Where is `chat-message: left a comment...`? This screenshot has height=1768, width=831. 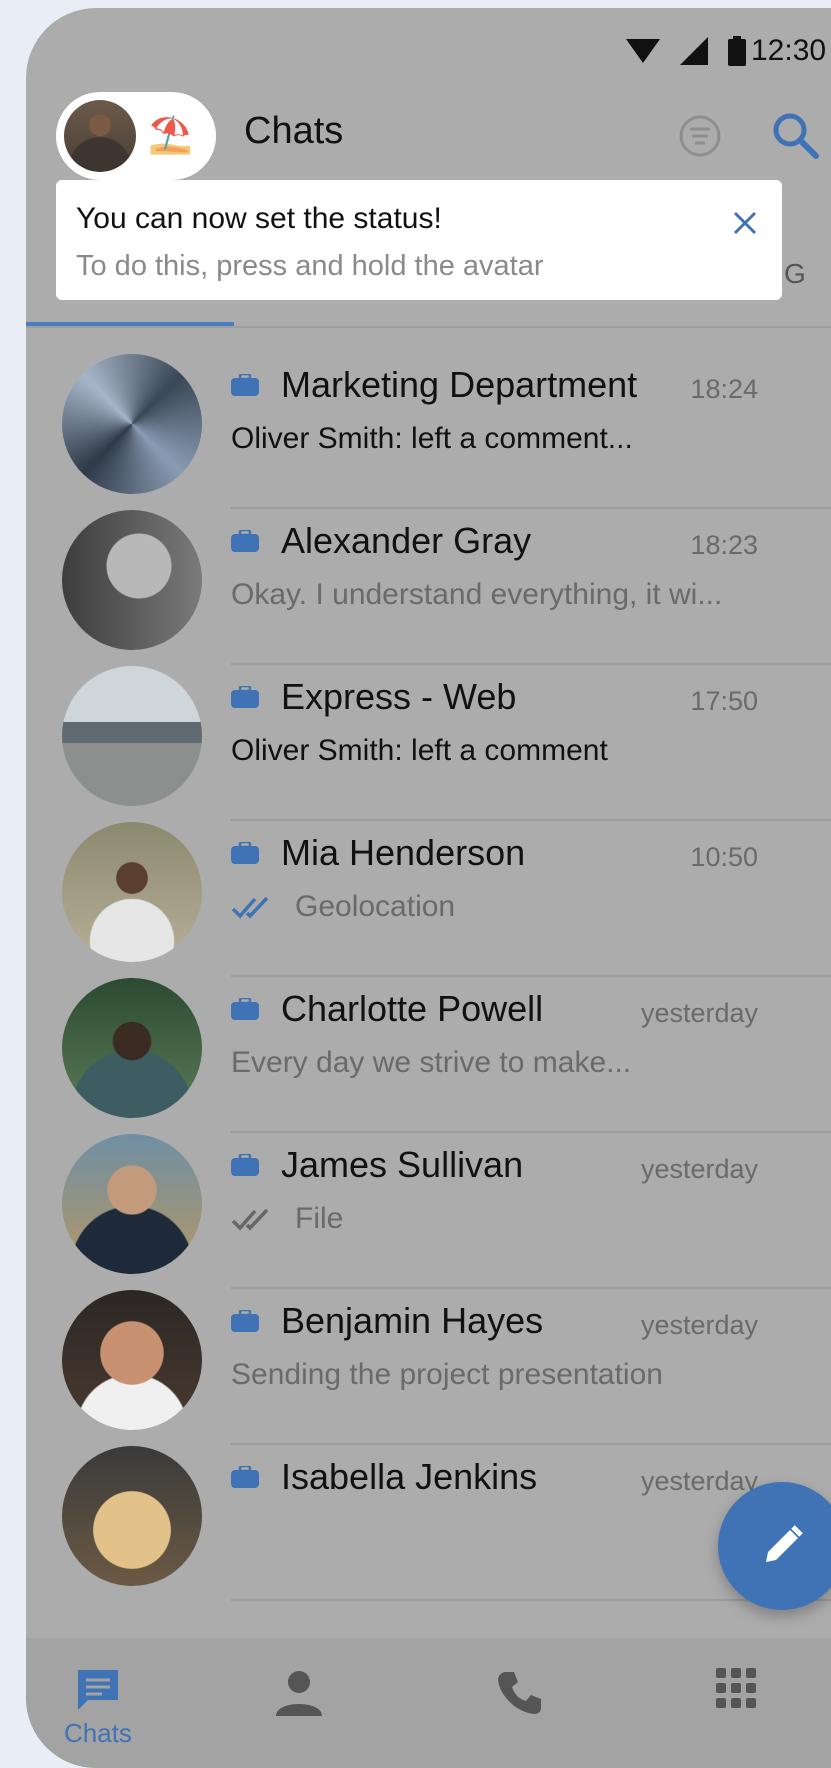 chat-message: left a comment... is located at coordinates (517, 438).